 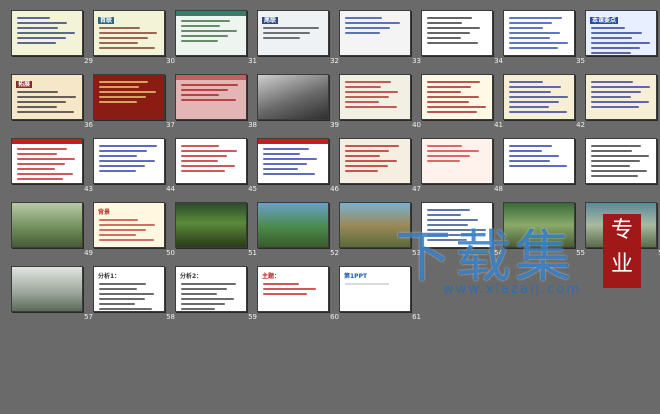 I want to click on slide-item: 39, so click(x=298, y=103).